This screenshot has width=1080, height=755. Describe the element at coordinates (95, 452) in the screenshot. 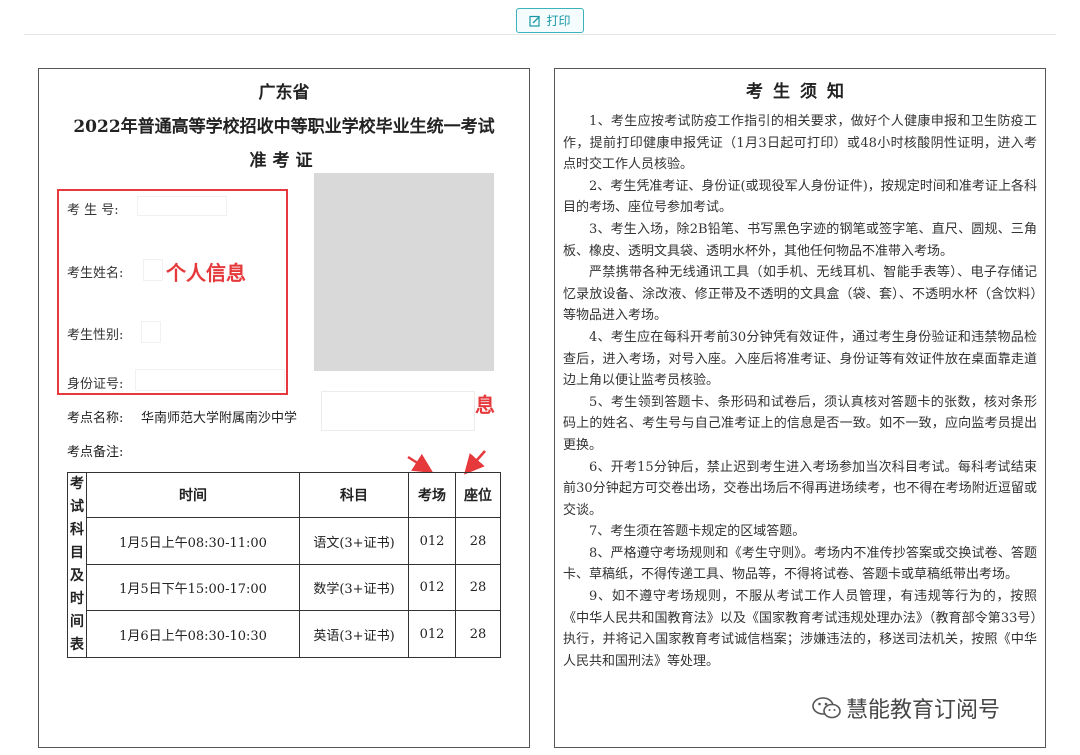

I see `exam-note-label: 考点备注:` at that location.